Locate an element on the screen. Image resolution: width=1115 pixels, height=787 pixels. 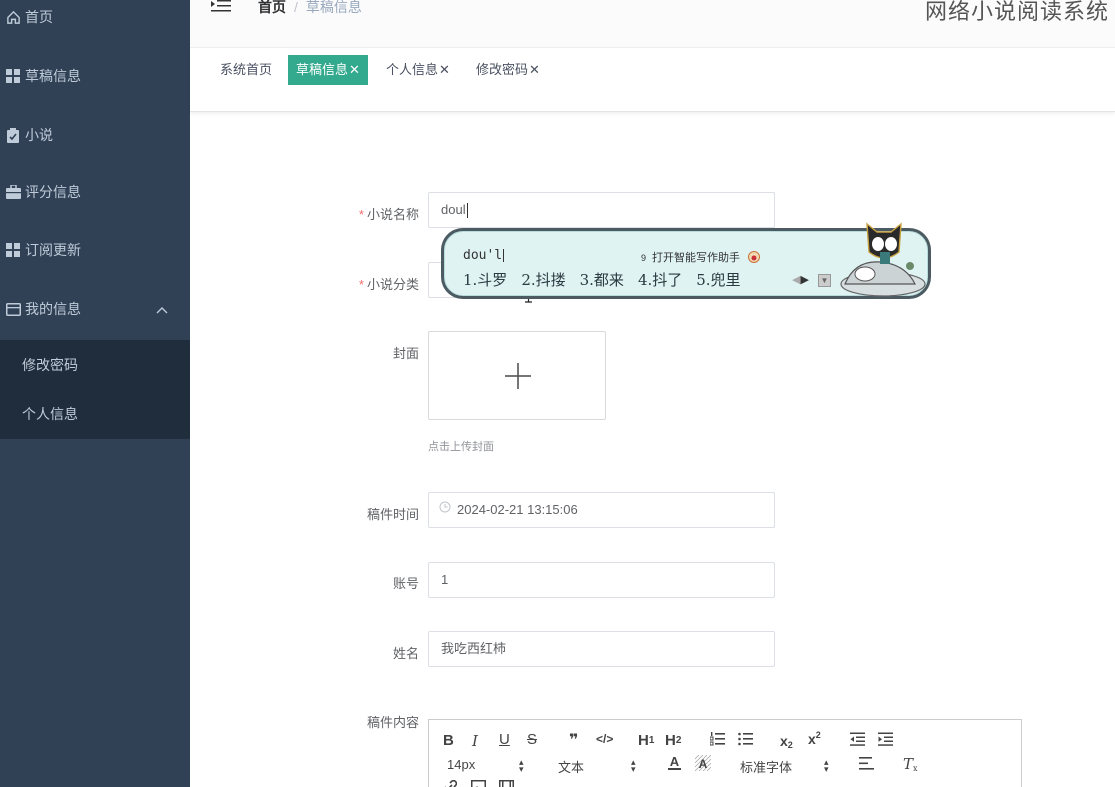
outdent-icon is located at coordinates (857, 739).